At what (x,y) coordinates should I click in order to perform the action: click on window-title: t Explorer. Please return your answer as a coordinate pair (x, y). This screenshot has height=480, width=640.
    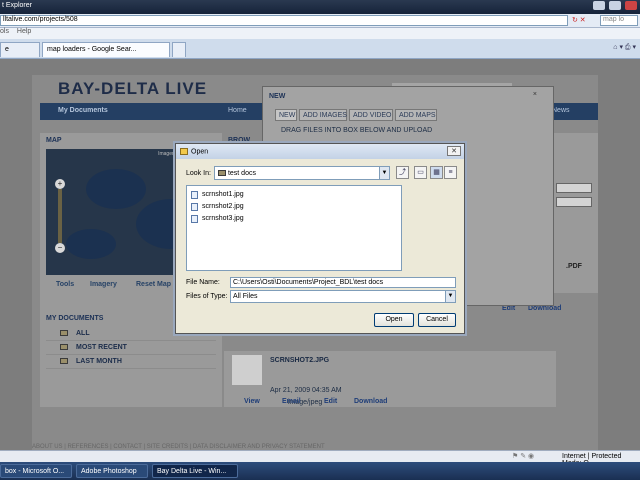
    Looking at the image, I should click on (17, 5).